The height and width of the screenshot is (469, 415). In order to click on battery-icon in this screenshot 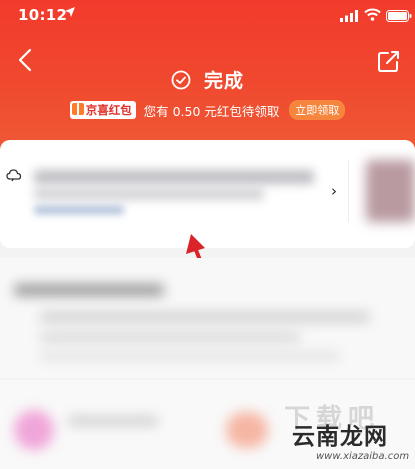, I will do `click(399, 16)`.